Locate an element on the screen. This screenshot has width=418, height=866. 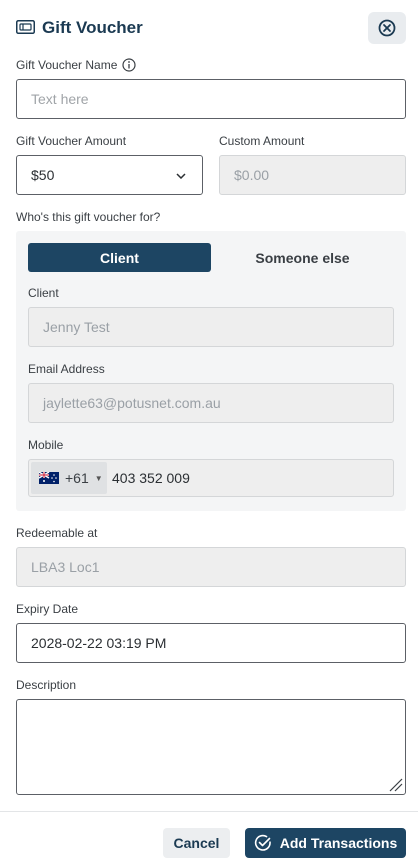
close-circle-icon is located at coordinates (387, 28).